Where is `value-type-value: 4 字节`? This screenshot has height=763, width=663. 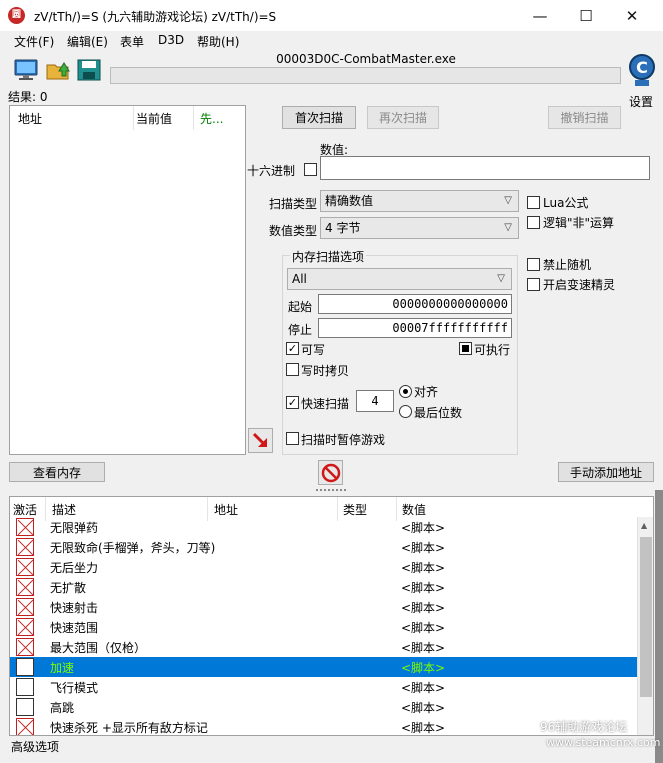 value-type-value: 4 字节 is located at coordinates (343, 228).